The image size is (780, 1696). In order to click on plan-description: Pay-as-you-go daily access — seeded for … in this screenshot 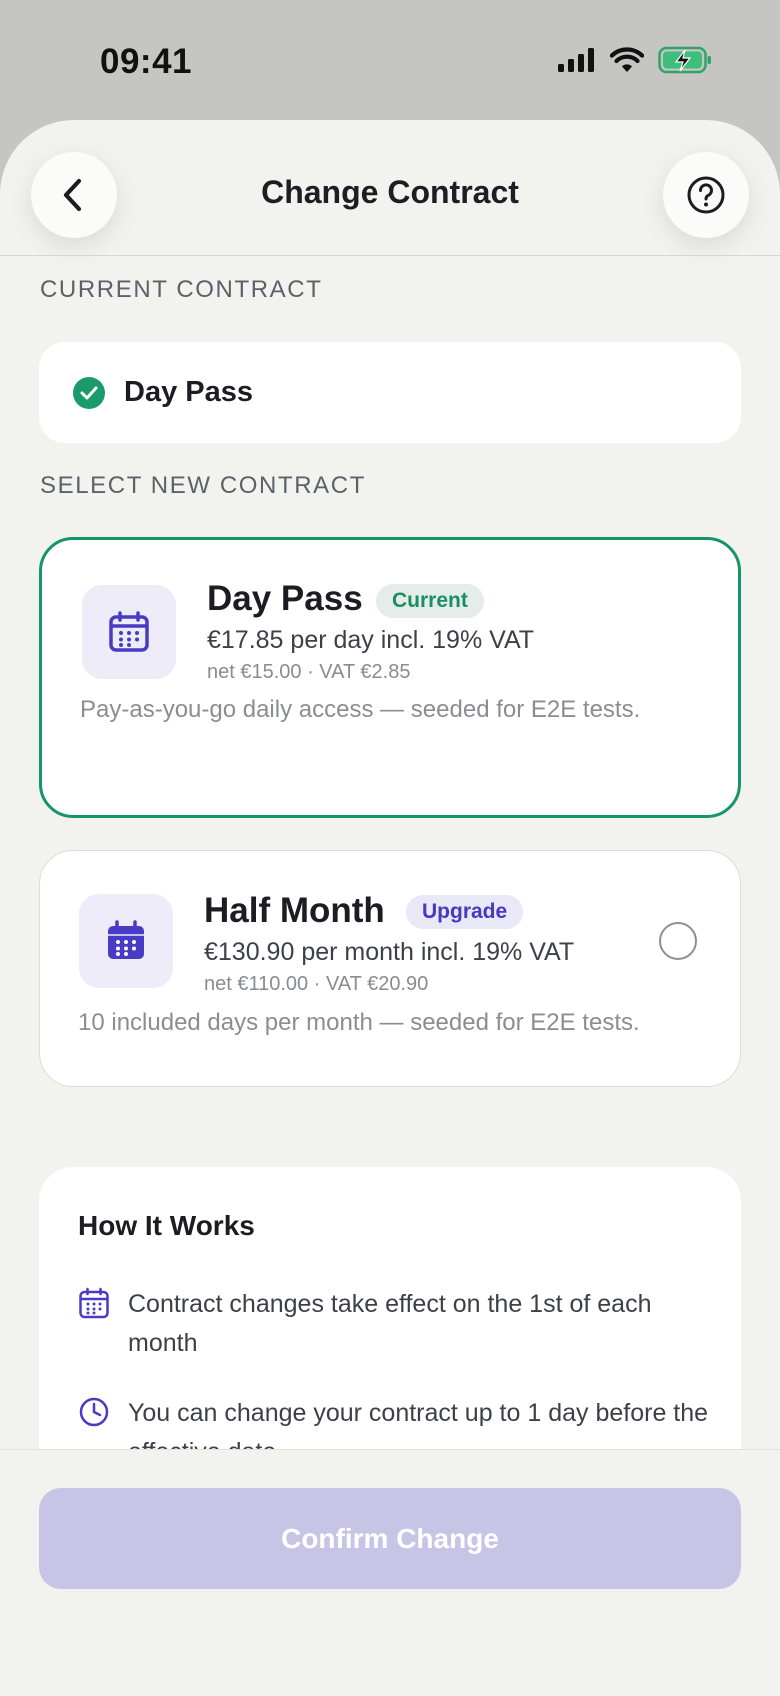, I will do `click(360, 709)`.